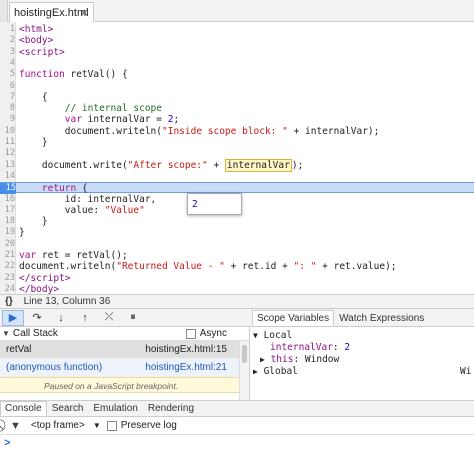 The height and width of the screenshot is (451, 474). I want to click on tab-console: Console, so click(23, 408).